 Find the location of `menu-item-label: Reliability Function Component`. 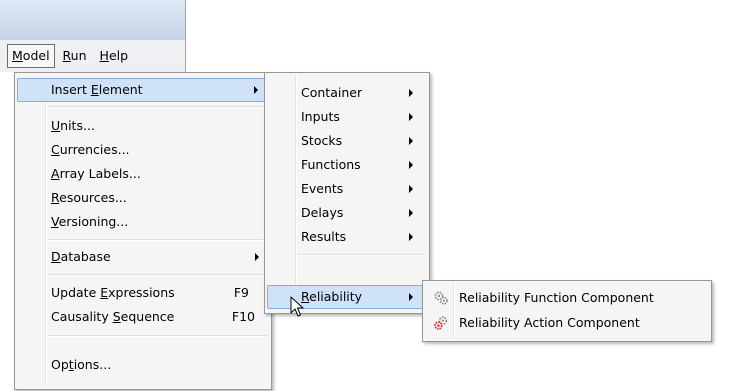

menu-item-label: Reliability Function Component is located at coordinates (556, 297).